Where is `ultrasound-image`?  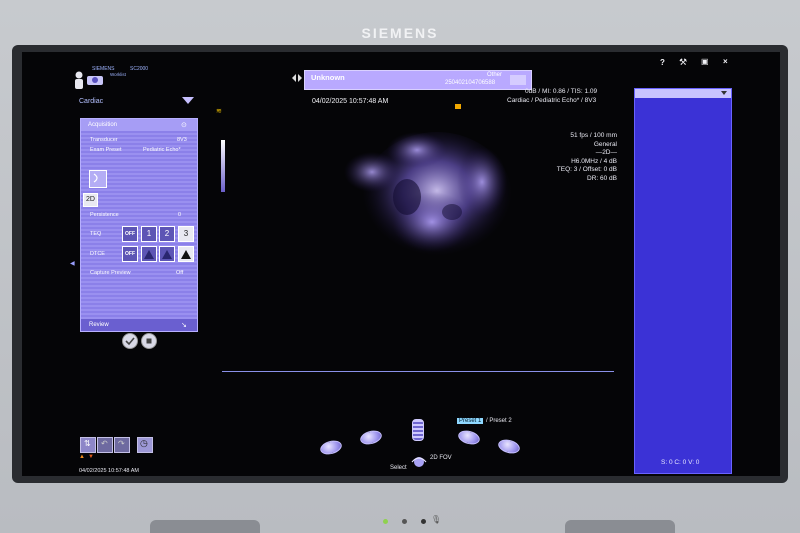
ultrasound-image is located at coordinates (428, 197).